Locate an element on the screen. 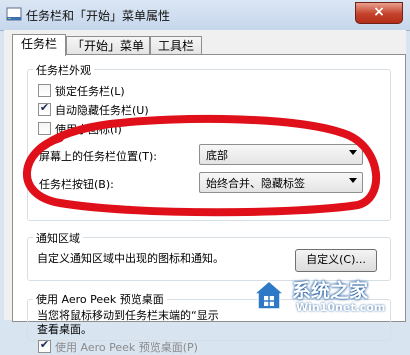  tab-start-menu: 「开始」菜单 is located at coordinates (108, 45).